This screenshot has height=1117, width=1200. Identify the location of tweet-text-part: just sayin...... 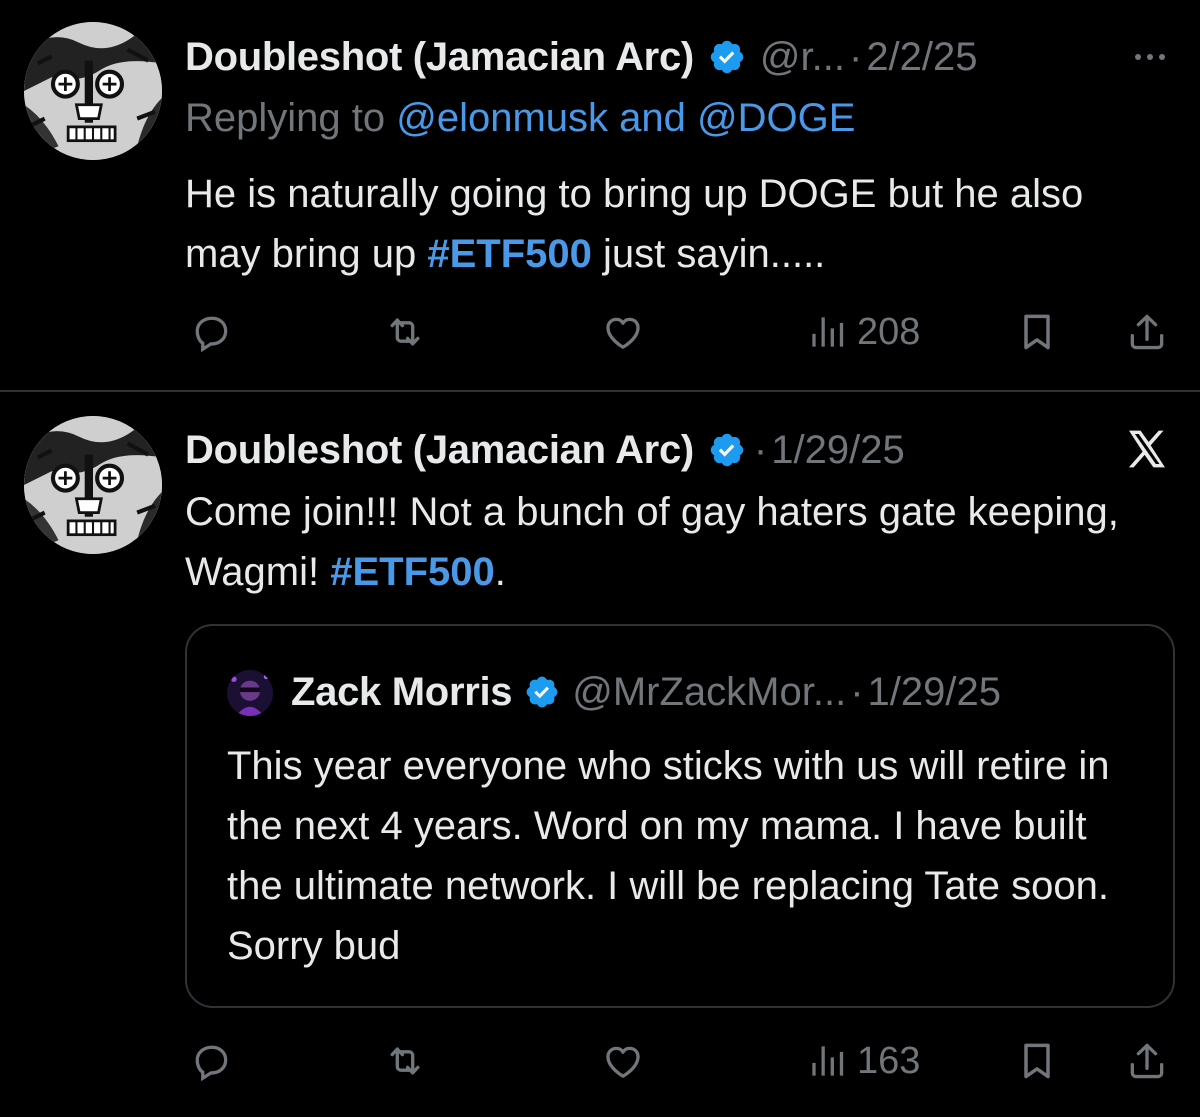
(708, 254).